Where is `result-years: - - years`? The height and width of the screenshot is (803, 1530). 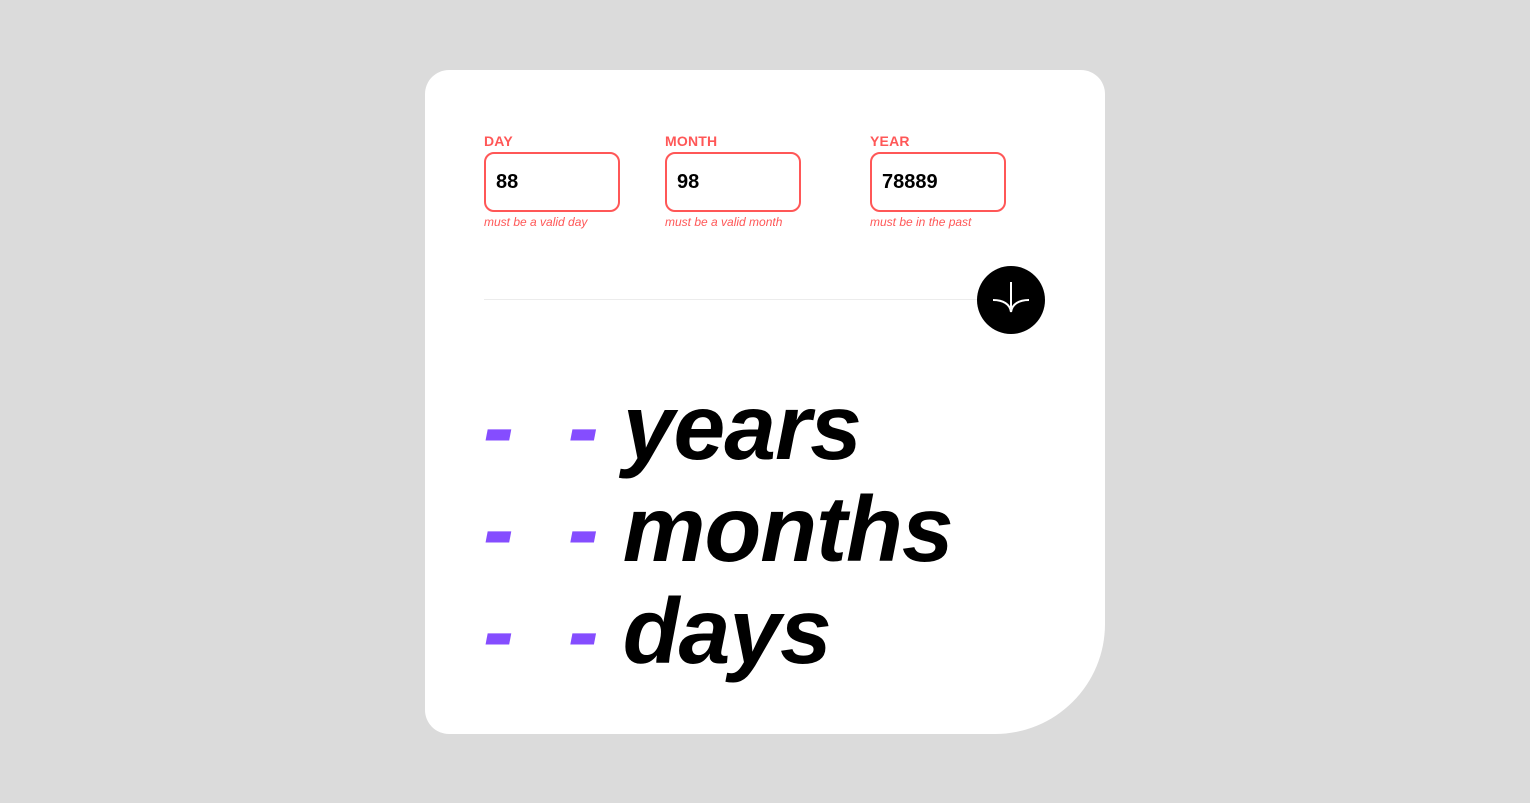 result-years: - - years is located at coordinates (718, 427).